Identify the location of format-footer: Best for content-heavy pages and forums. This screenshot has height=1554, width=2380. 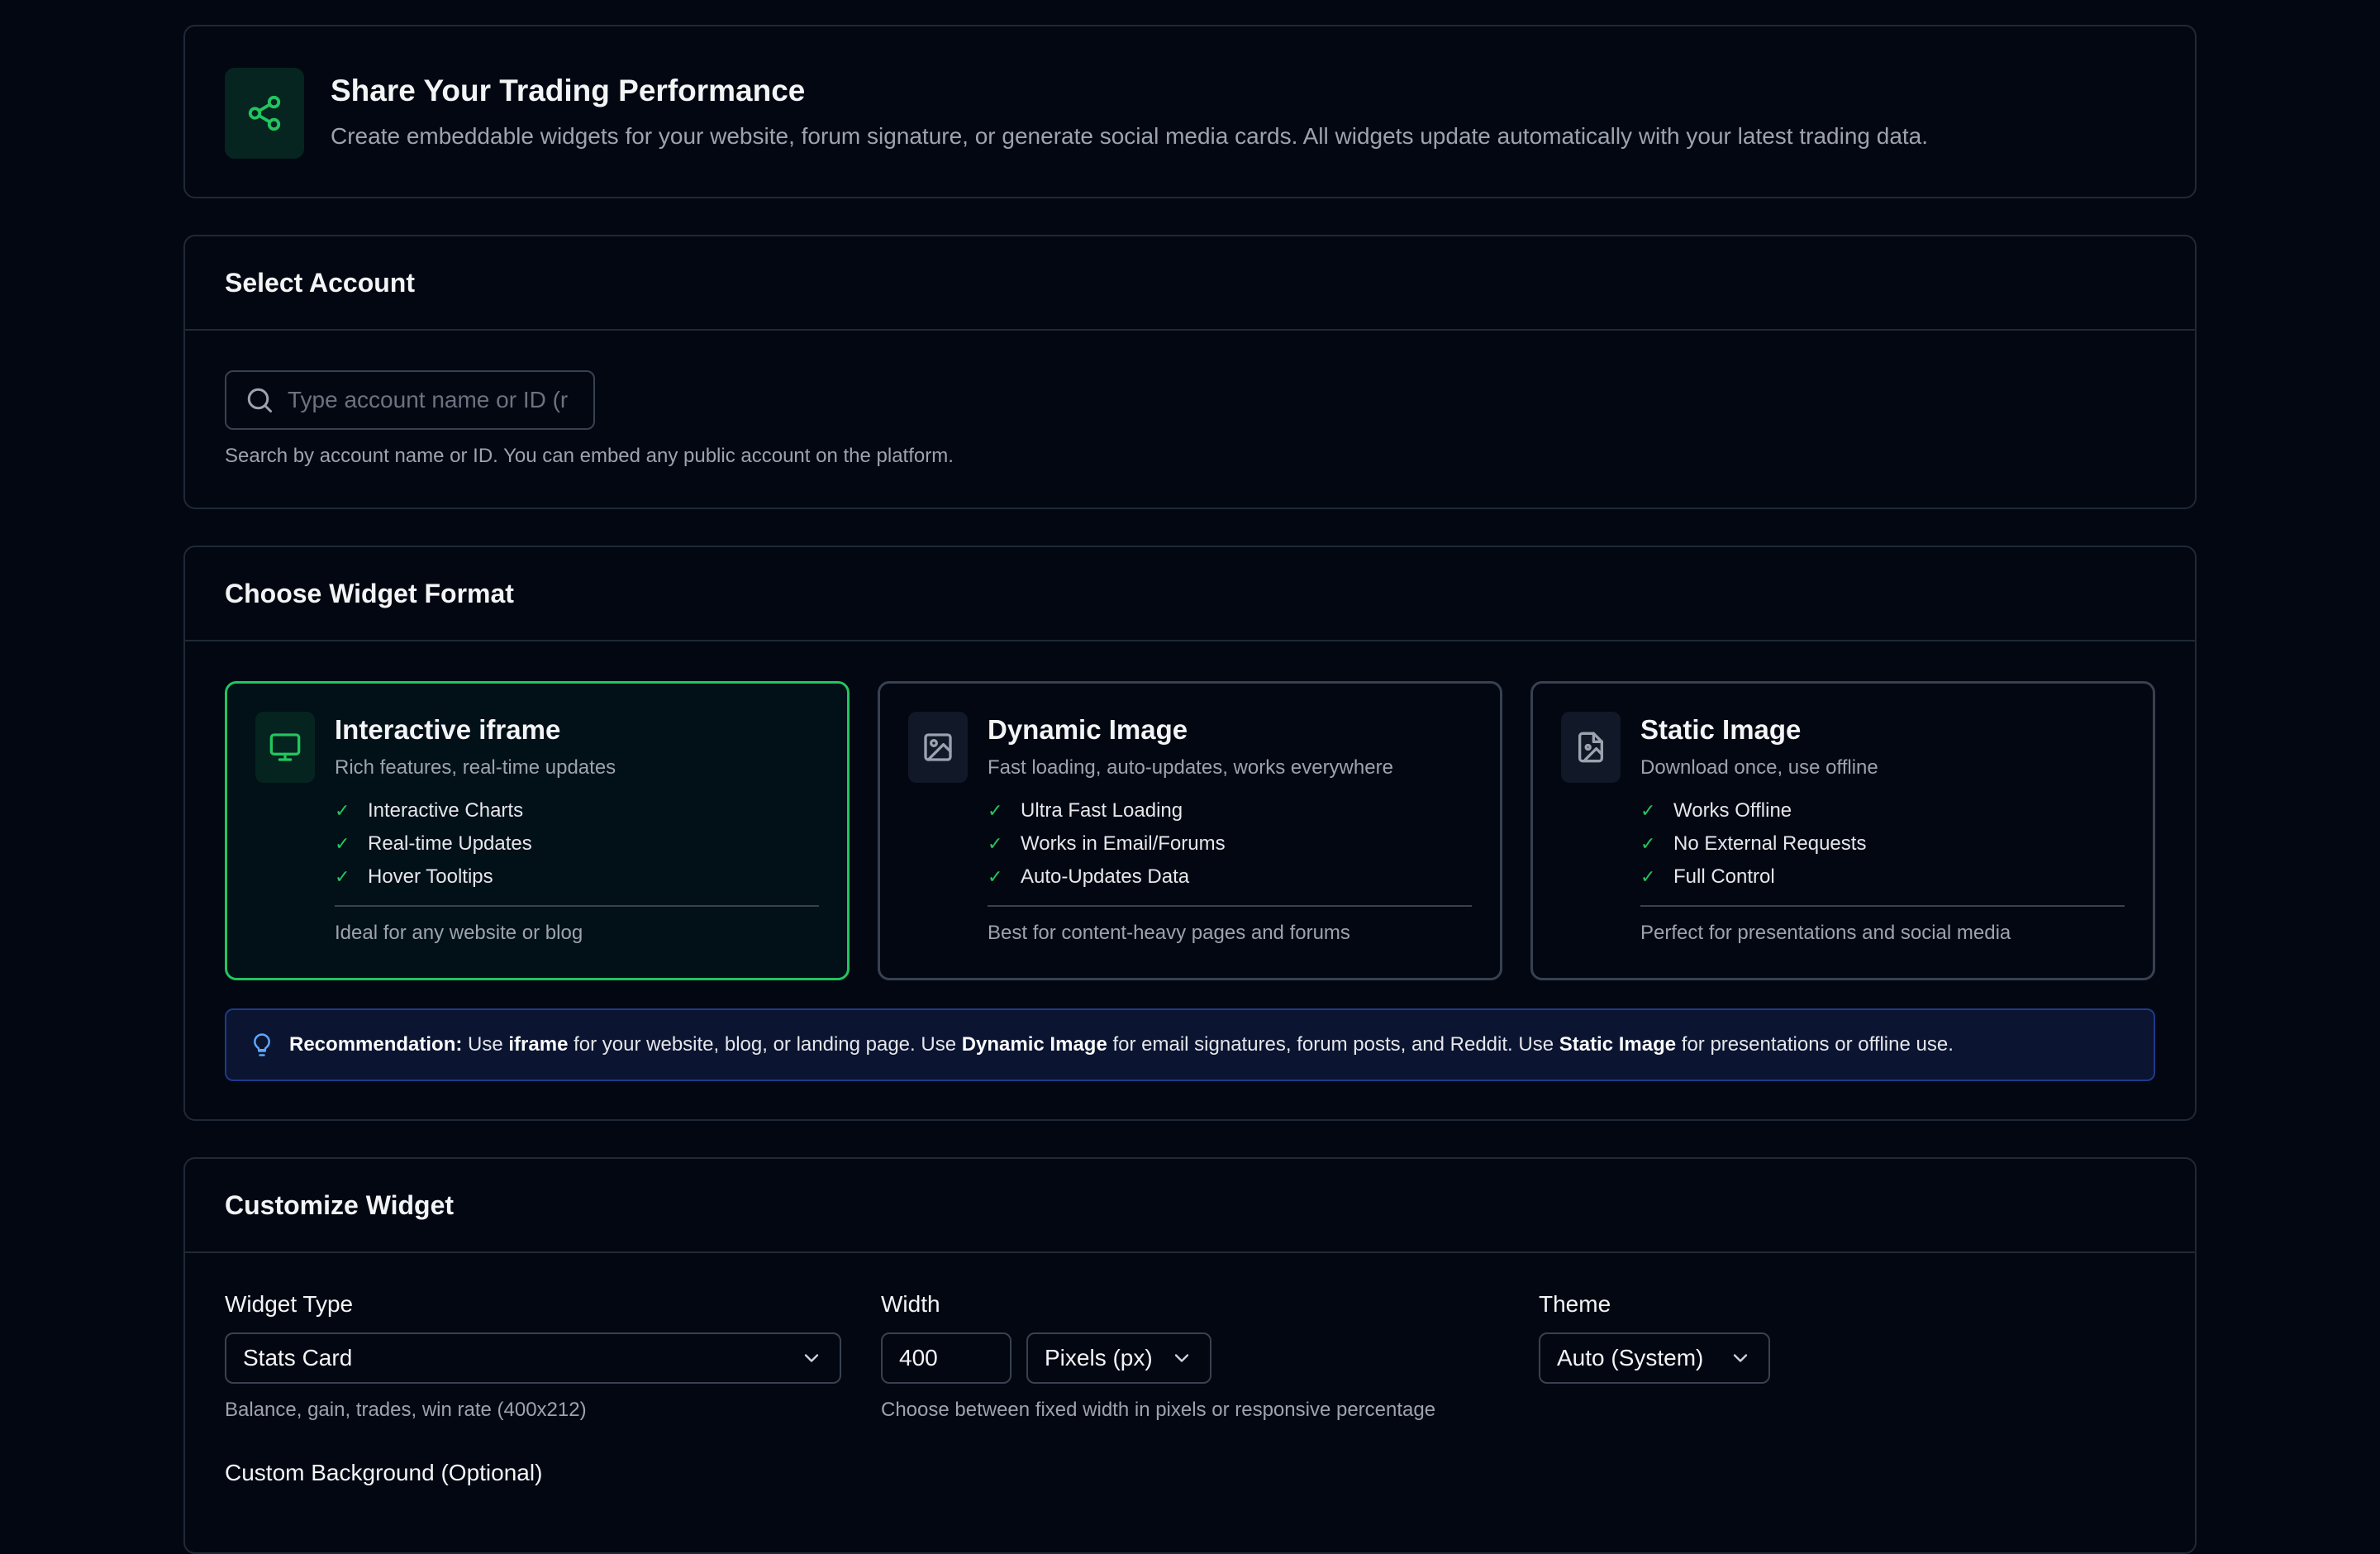
(1230, 925).